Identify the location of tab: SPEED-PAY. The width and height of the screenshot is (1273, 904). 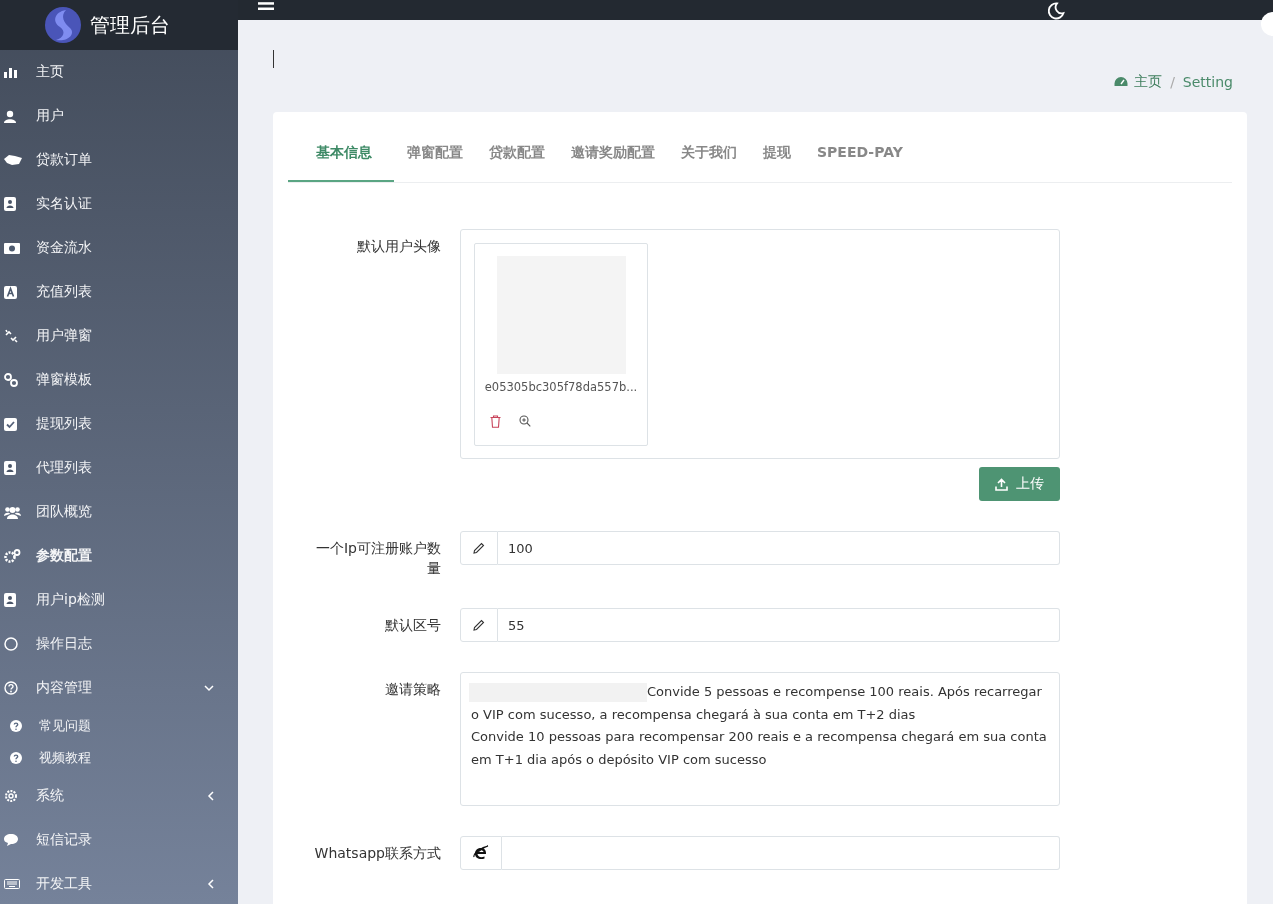
(860, 147).